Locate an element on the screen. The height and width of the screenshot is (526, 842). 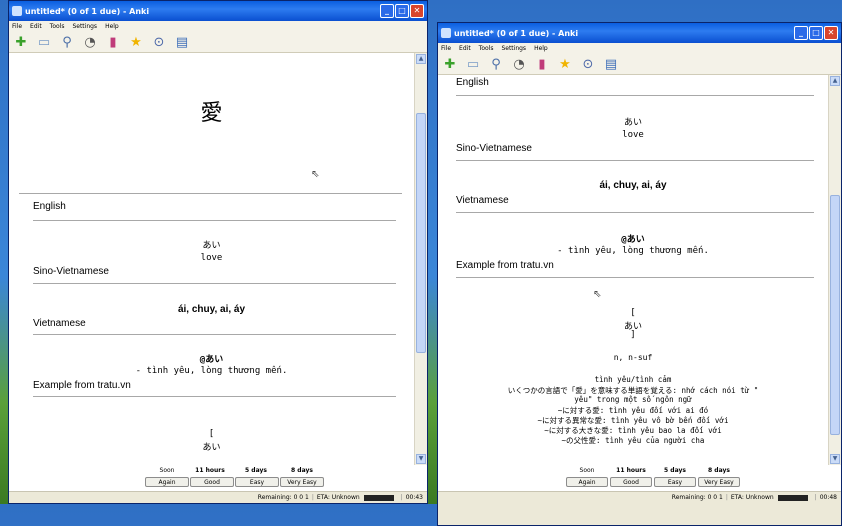
example-line: tình yêu/tình cảm is located at coordinates (633, 379).